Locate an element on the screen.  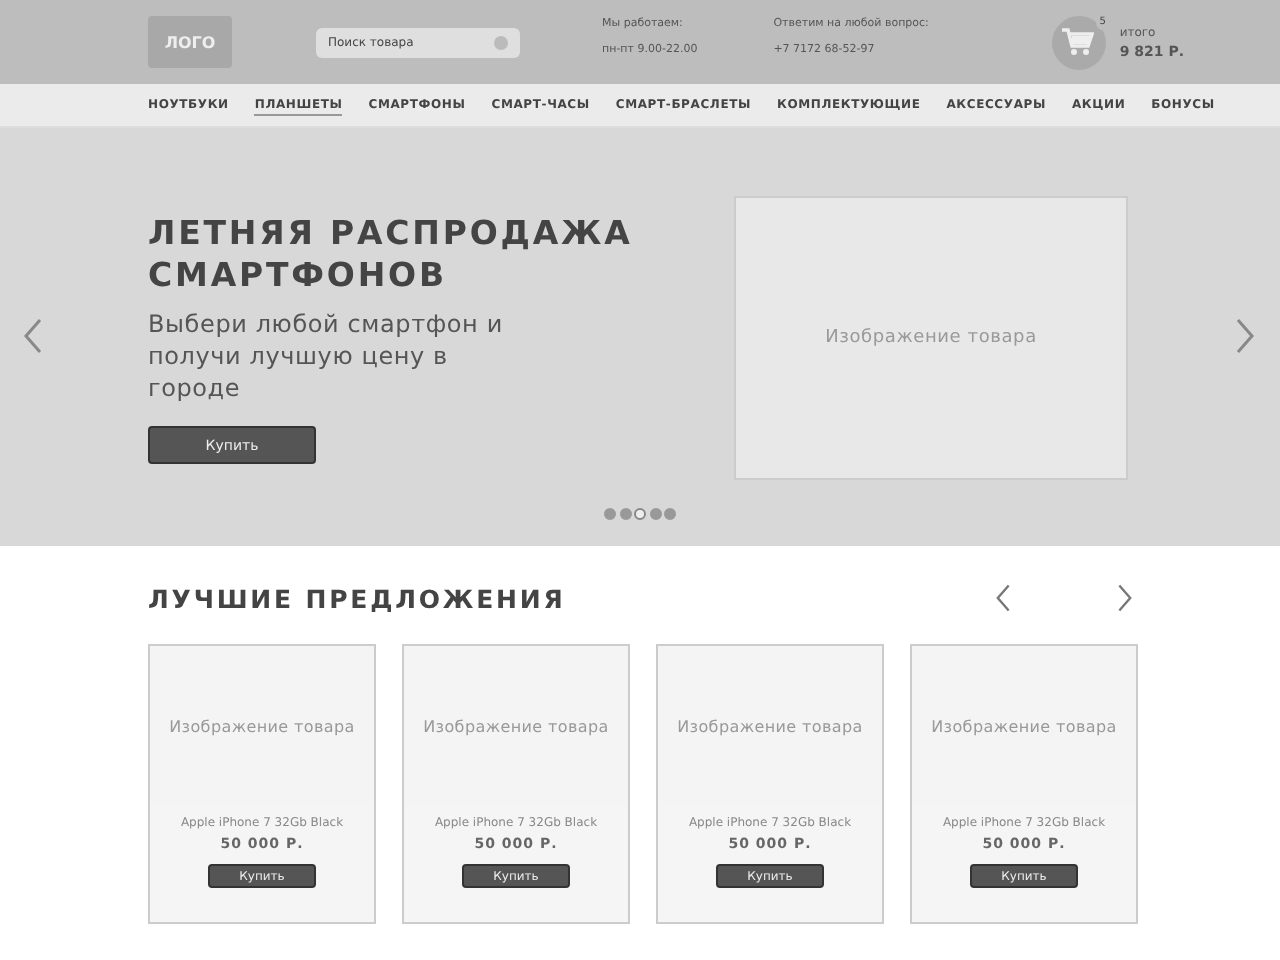
hero-title: ЛЕТНЯЯ РАСПРОДАЖА СМАРТФОНОВ is located at coordinates (391, 254).